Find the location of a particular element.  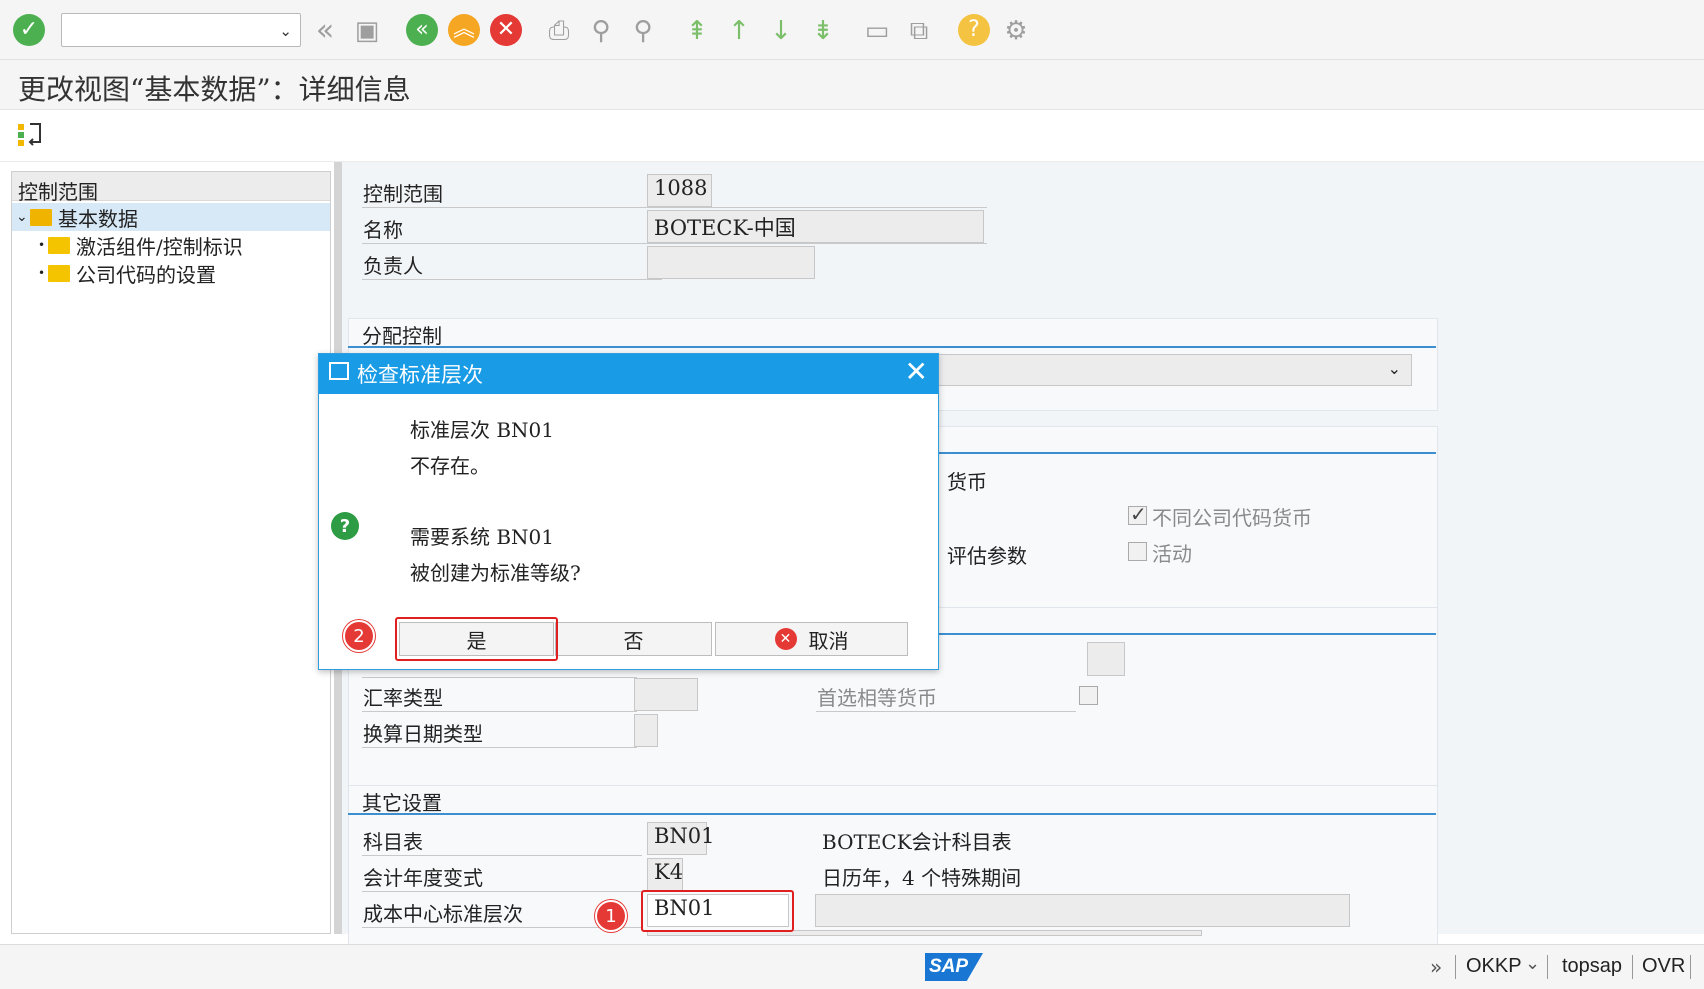

first-page-icon: ⇞ is located at coordinates (697, 31).